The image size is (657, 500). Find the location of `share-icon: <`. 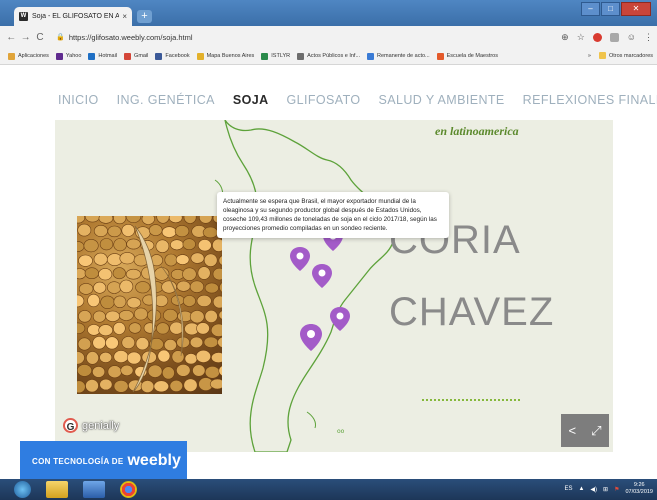

share-icon: < is located at coordinates (573, 430).